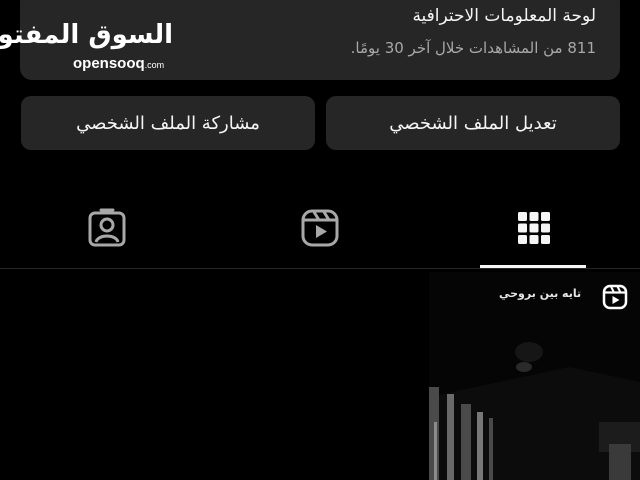 This screenshot has width=640, height=480. I want to click on dashboard-views-summary: 811 من المشاهدات خلال آخر 30 يومًا., so click(473, 48).